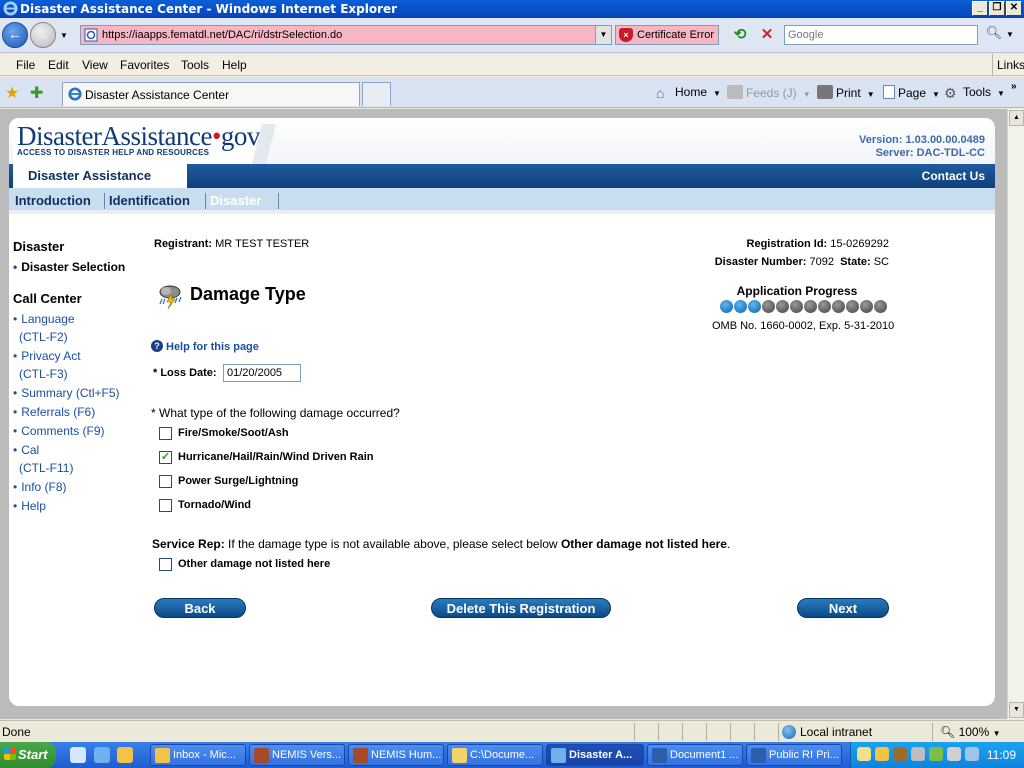  Describe the element at coordinates (43, 35) in the screenshot. I see `forward-nav-button: →` at that location.